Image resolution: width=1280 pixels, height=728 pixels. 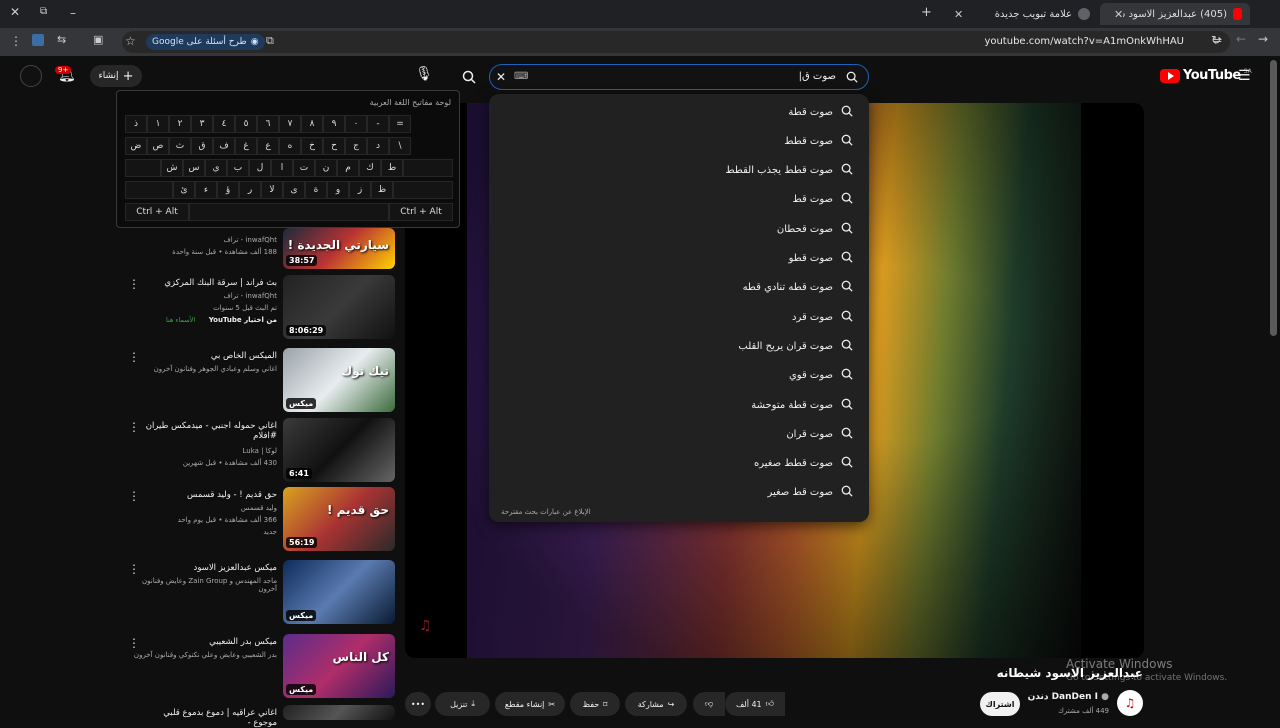 What do you see at coordinates (339, 712) in the screenshot?
I see `video-thumbnail` at bounding box center [339, 712].